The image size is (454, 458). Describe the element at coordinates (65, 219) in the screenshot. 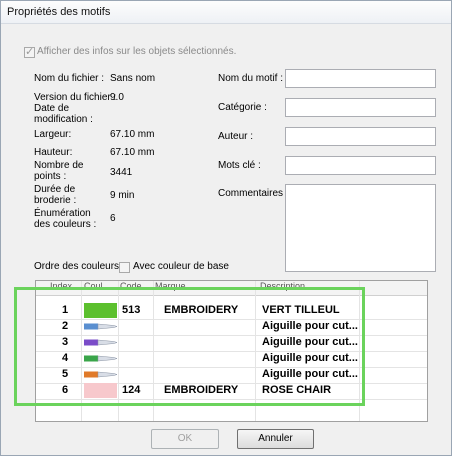

I see `colors-count-label: Énumération des couleurs :` at that location.